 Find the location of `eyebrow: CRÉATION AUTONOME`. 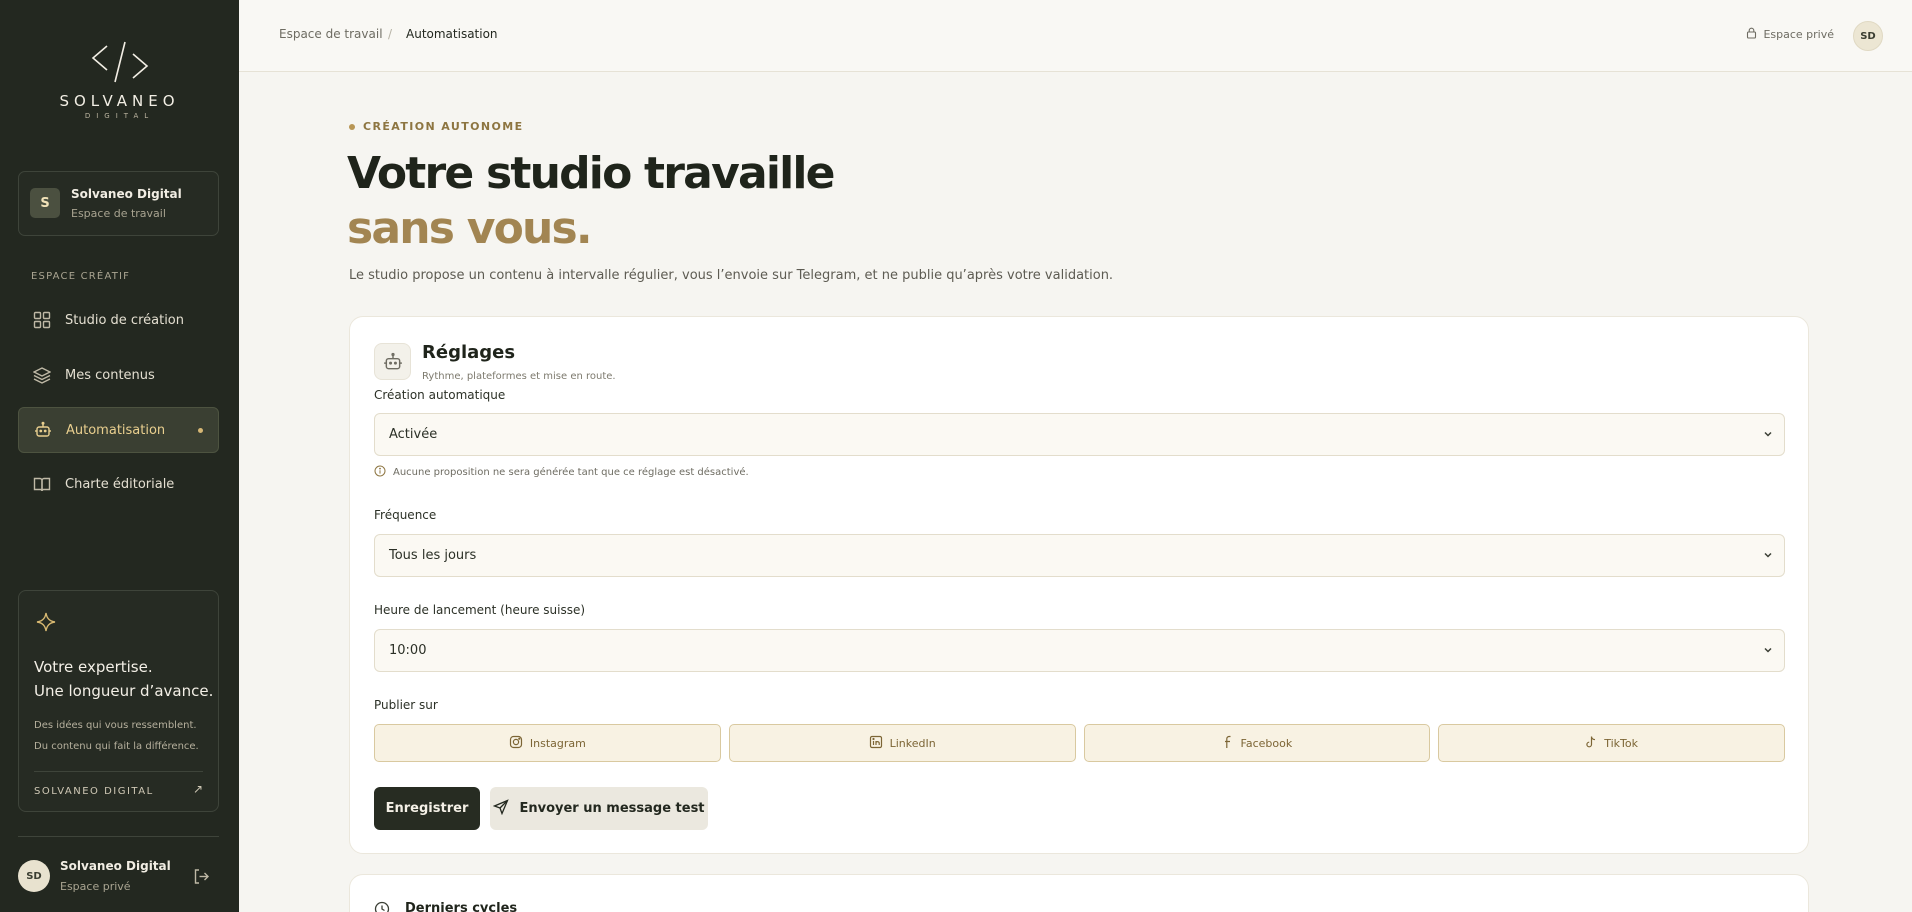

eyebrow: CRÉATION AUTONOME is located at coordinates (436, 126).